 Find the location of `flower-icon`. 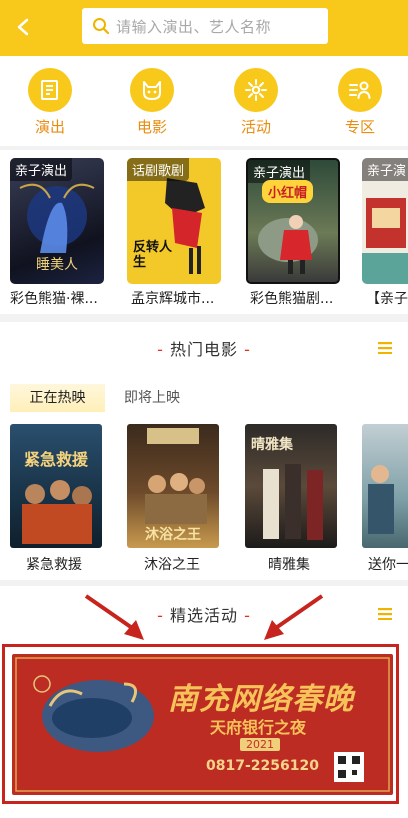

flower-icon is located at coordinates (256, 90).